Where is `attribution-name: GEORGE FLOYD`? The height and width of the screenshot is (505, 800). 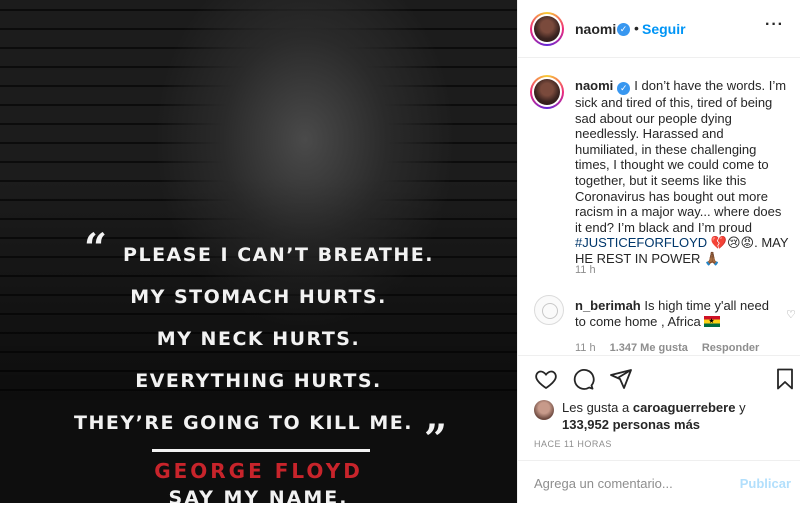 attribution-name: GEORGE FLOYD is located at coordinates (258, 471).